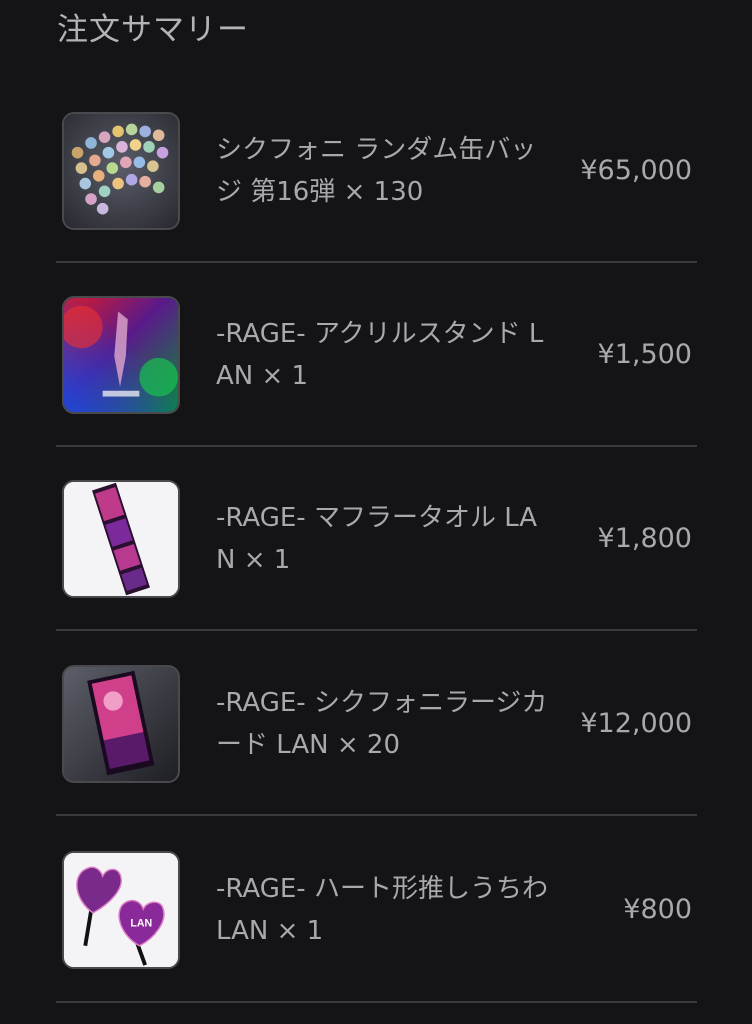 This screenshot has width=752, height=1024. Describe the element at coordinates (644, 354) in the screenshot. I see `item-price: ¥1,500` at that location.